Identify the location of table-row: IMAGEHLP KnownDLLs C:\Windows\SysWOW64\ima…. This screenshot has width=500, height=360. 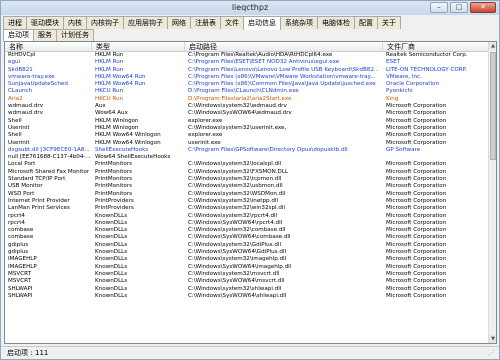
(247, 267).